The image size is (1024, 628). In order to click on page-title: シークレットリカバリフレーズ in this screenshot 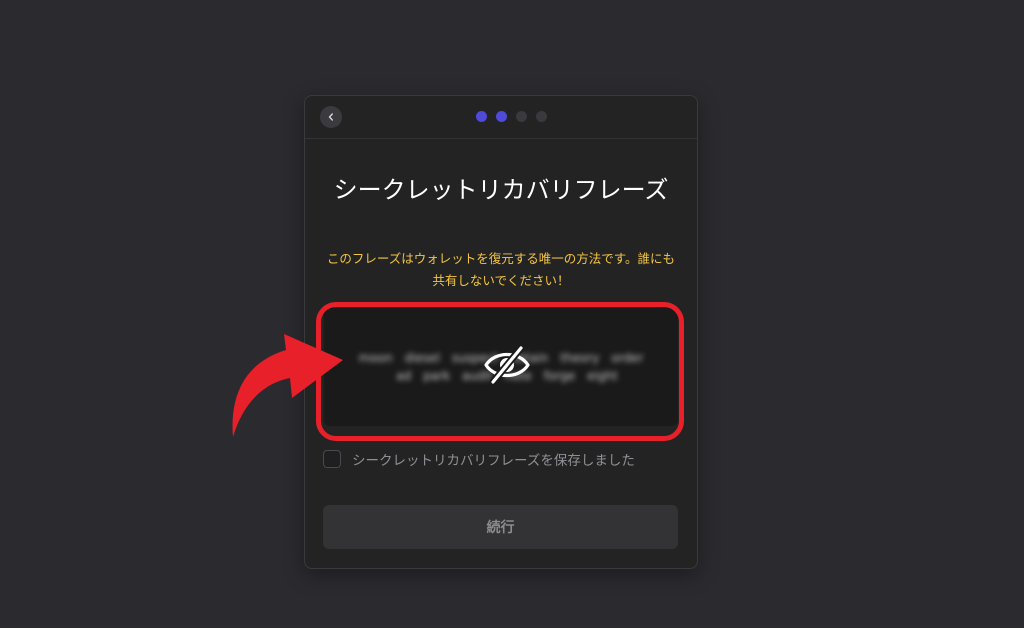, I will do `click(501, 190)`.